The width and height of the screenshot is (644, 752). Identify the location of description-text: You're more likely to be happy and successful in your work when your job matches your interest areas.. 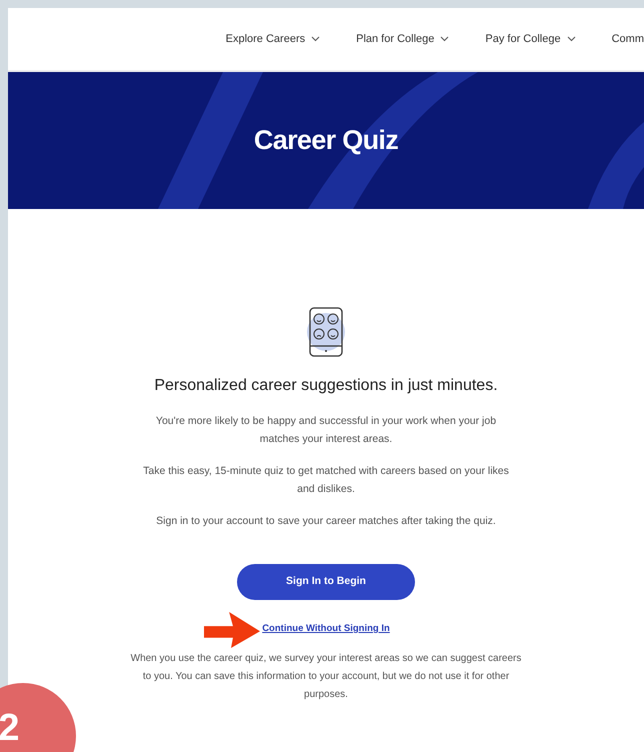
(326, 430).